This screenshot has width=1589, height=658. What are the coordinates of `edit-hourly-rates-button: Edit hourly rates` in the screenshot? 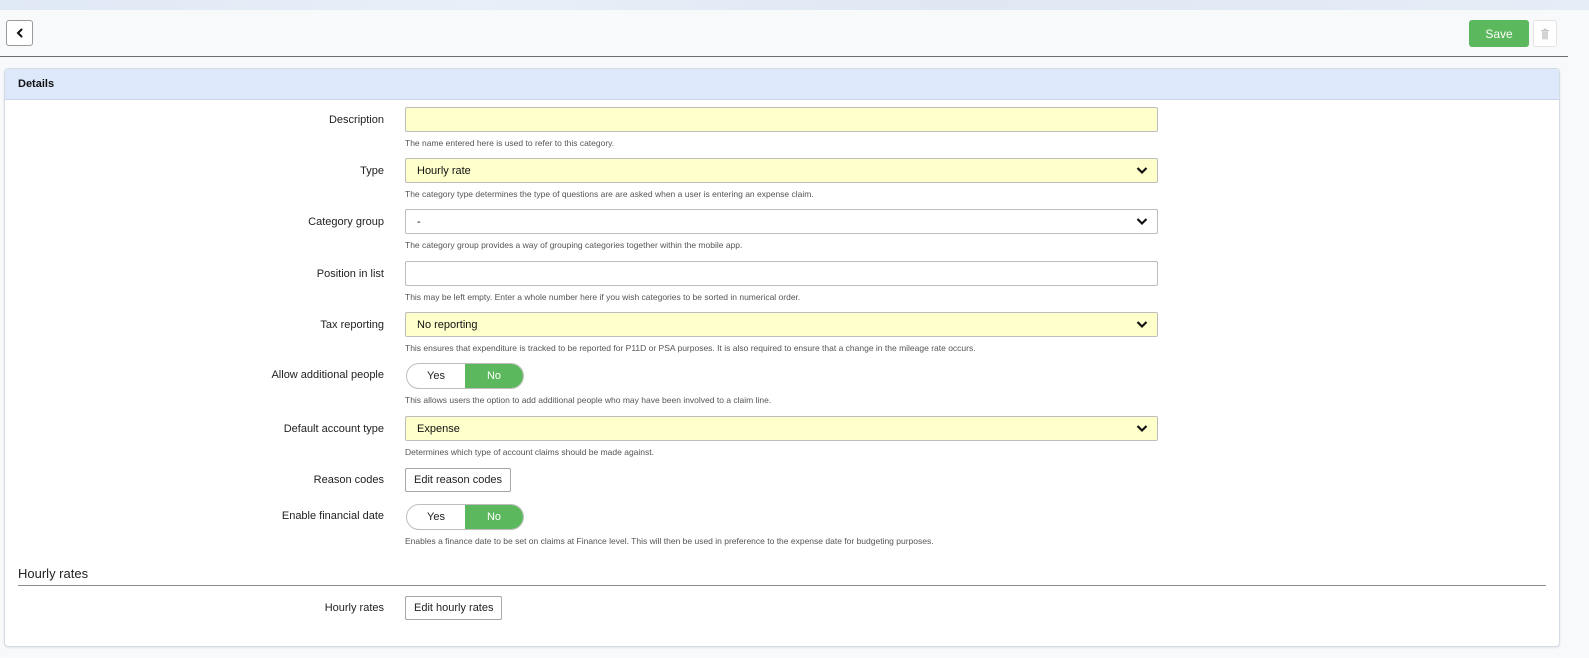 It's located at (454, 608).